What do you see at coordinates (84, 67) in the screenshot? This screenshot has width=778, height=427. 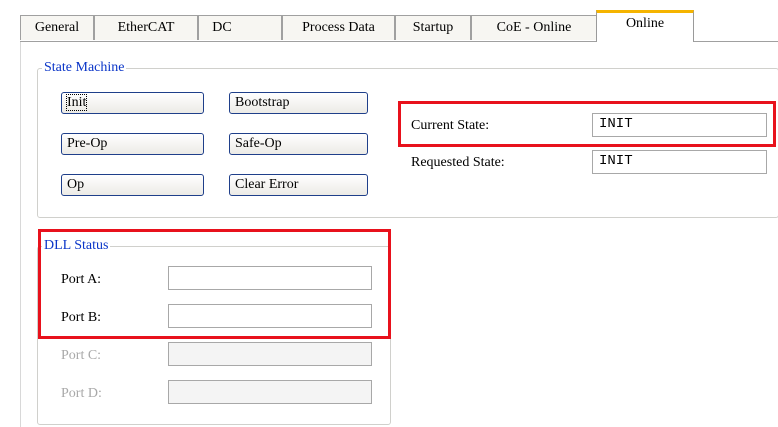 I see `state-machine-title: State Machine` at bounding box center [84, 67].